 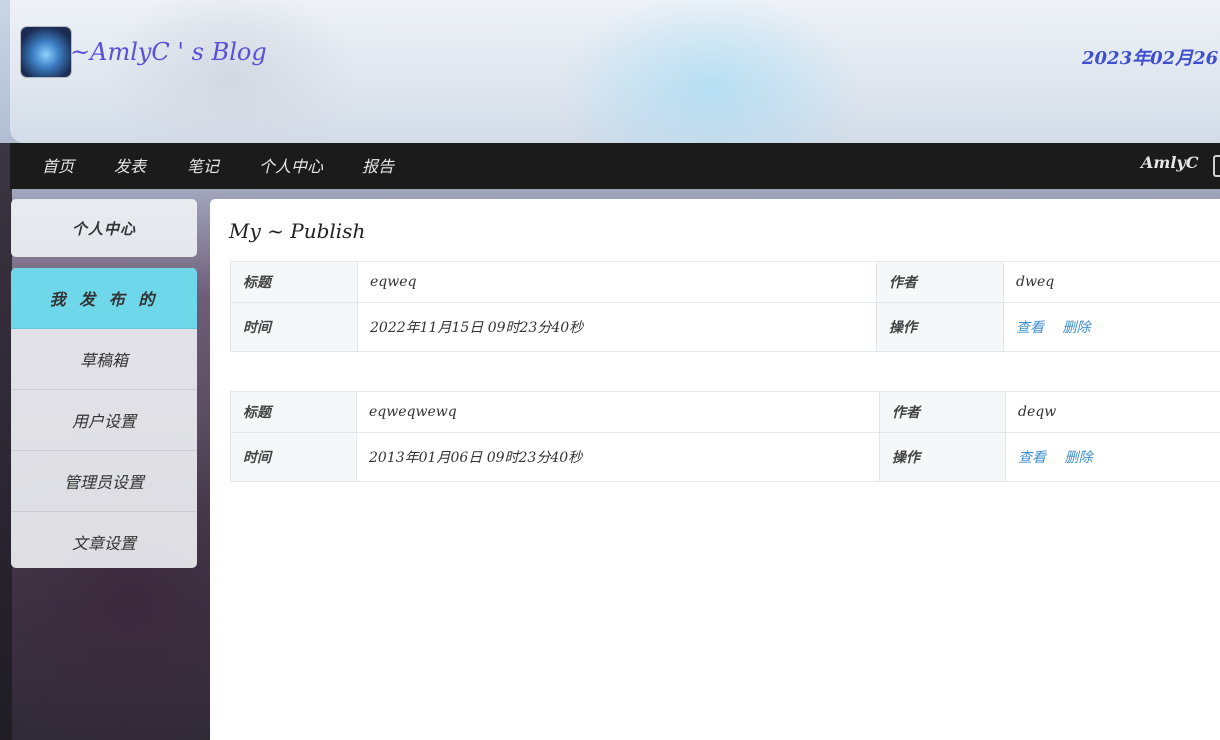 I want to click on nav-item-report: 报告, so click(x=378, y=165).